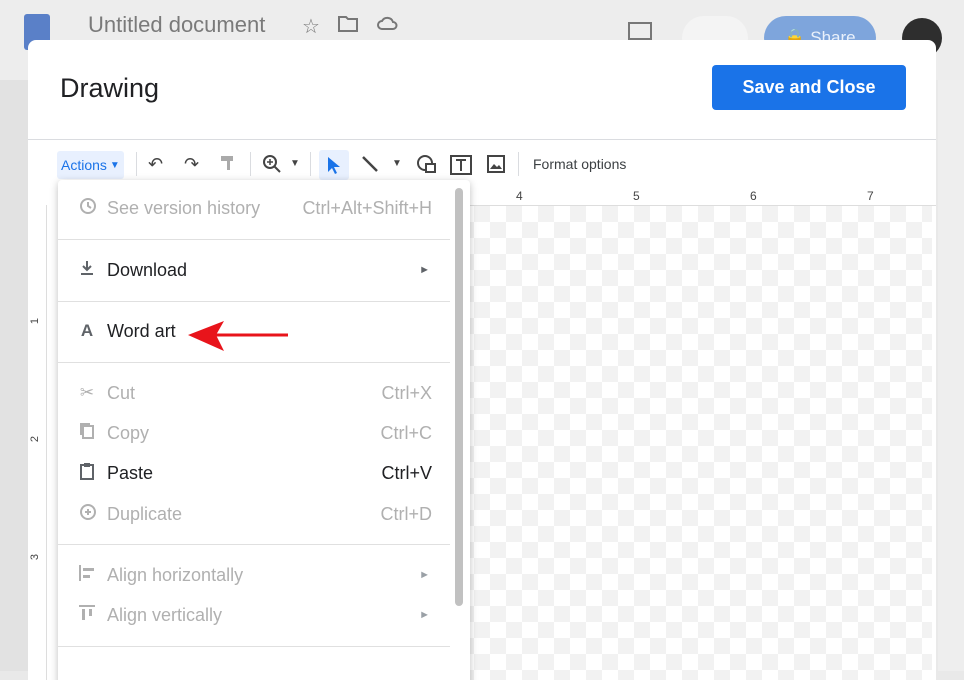  Describe the element at coordinates (809, 87) in the screenshot. I see `save-and-close-button: Save and Close` at that location.